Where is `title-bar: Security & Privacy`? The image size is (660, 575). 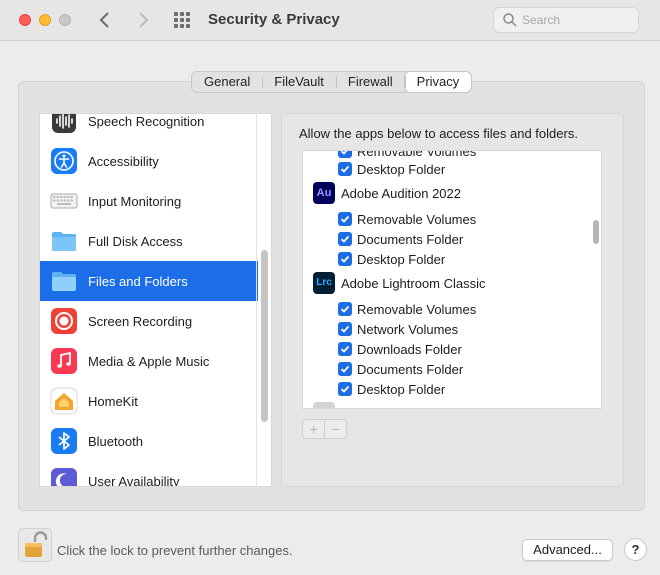
title-bar: Security & Privacy is located at coordinates (330, 20).